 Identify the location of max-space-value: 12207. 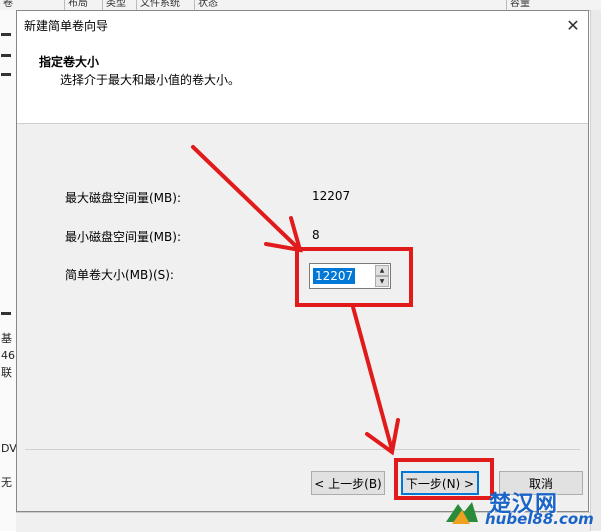
(331, 196).